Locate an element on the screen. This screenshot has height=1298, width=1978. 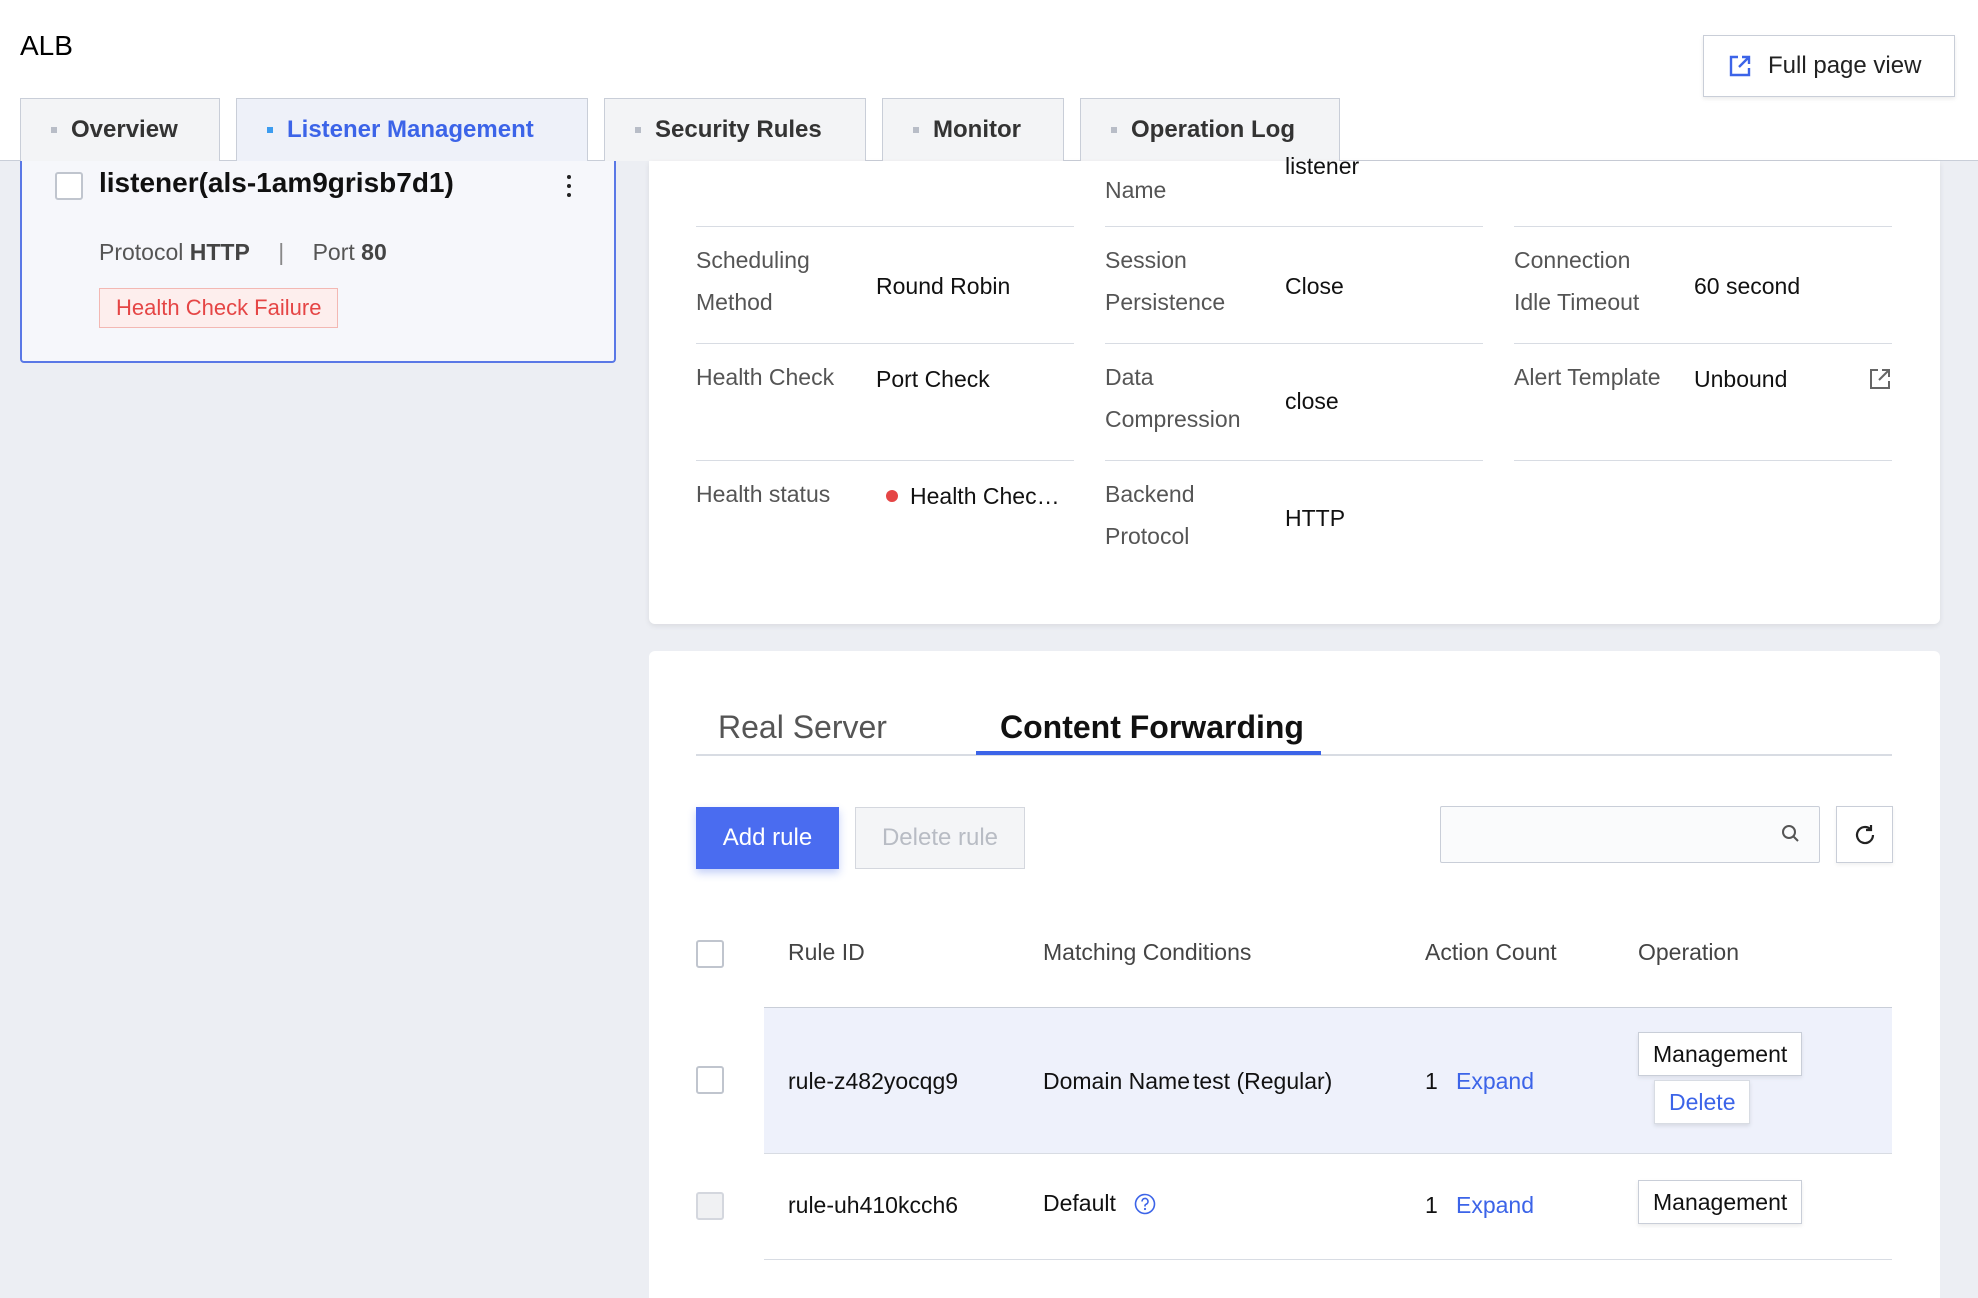
detail-cell-backend-protocol: Backend Protocol HTTP is located at coordinates (1294, 521).